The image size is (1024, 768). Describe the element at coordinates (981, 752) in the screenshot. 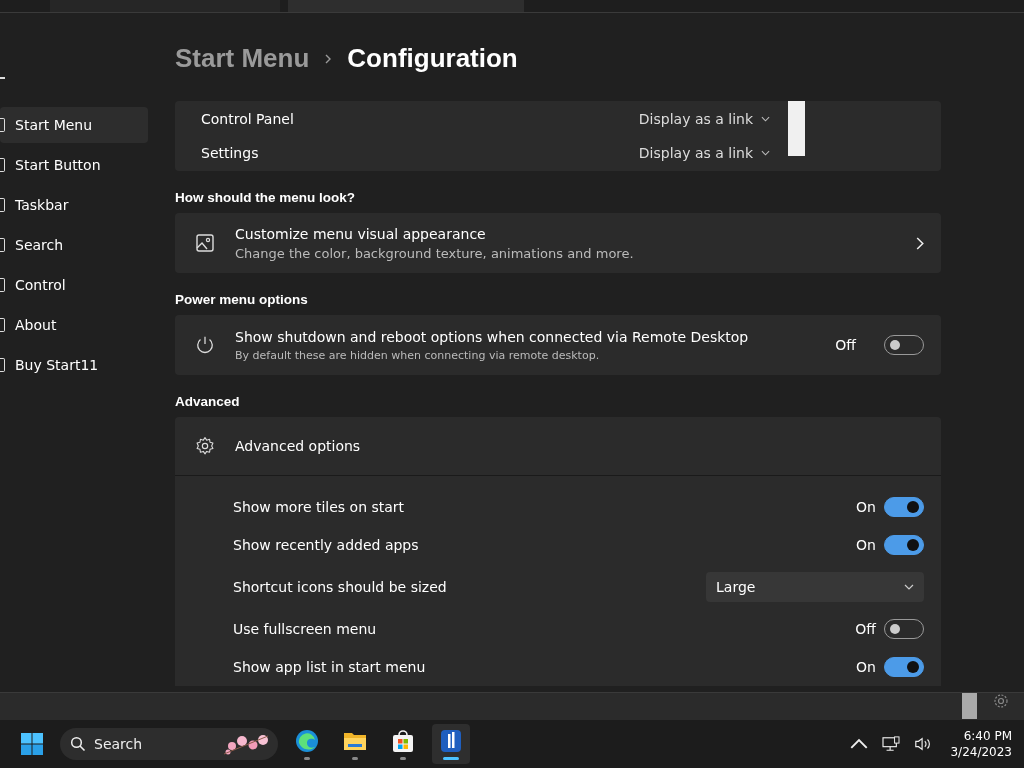

I see `date-text: 3/24/2023` at that location.